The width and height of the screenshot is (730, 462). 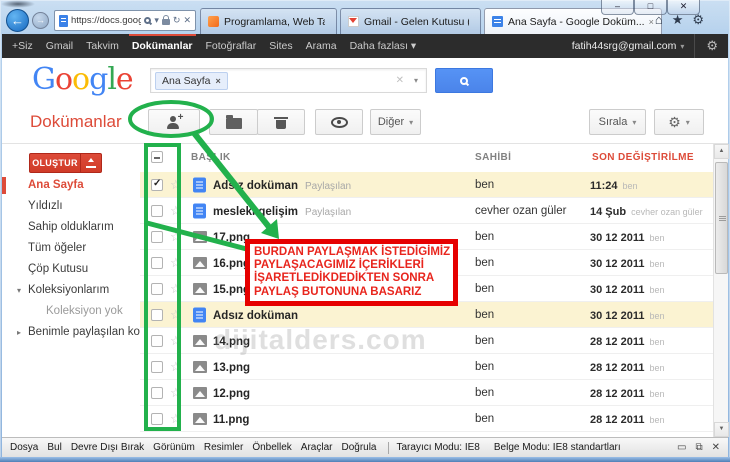 What do you see at coordinates (174, 122) in the screenshot?
I see `share-button: +` at bounding box center [174, 122].